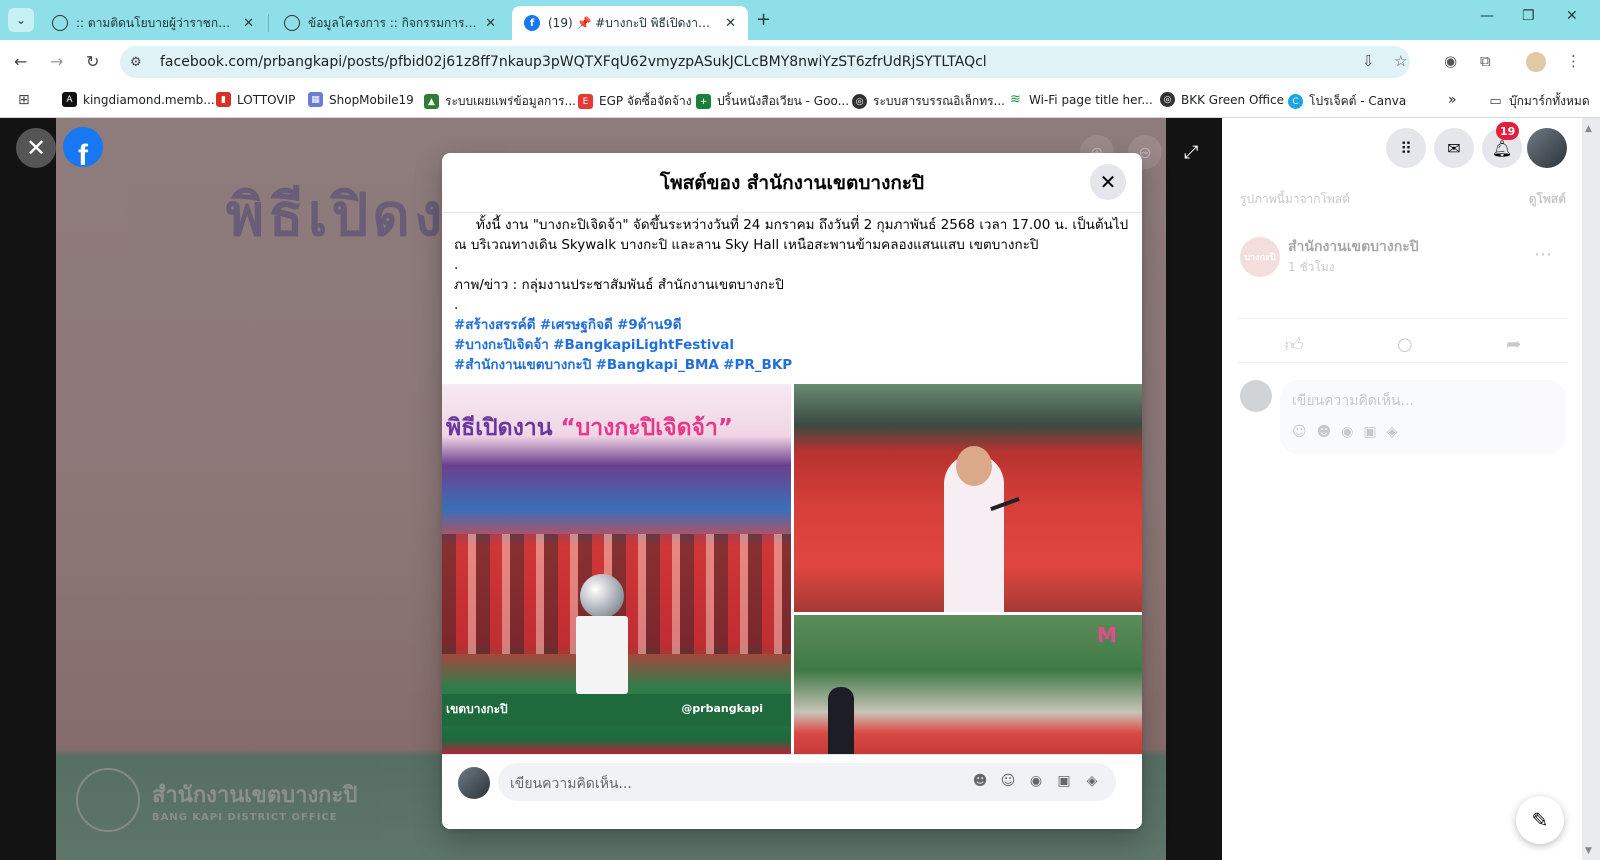 Image resolution: width=1600 pixels, height=860 pixels. Describe the element at coordinates (757, 365) in the screenshot. I see `hashtag-link: #PR_BKP` at that location.